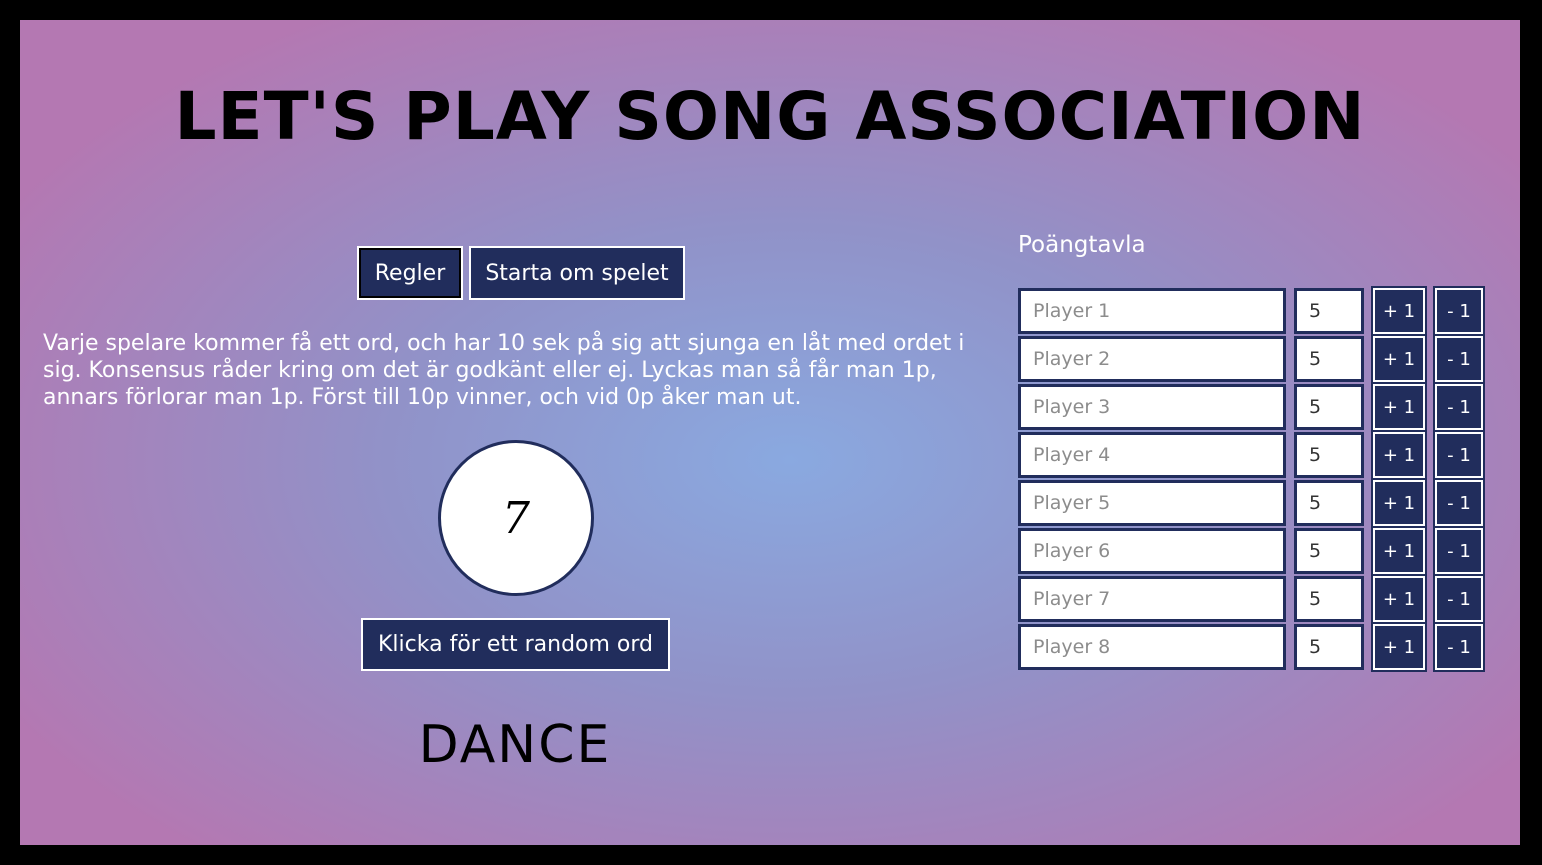 The height and width of the screenshot is (865, 1542). I want to click on player-name-field: Player 1, so click(1152, 311).